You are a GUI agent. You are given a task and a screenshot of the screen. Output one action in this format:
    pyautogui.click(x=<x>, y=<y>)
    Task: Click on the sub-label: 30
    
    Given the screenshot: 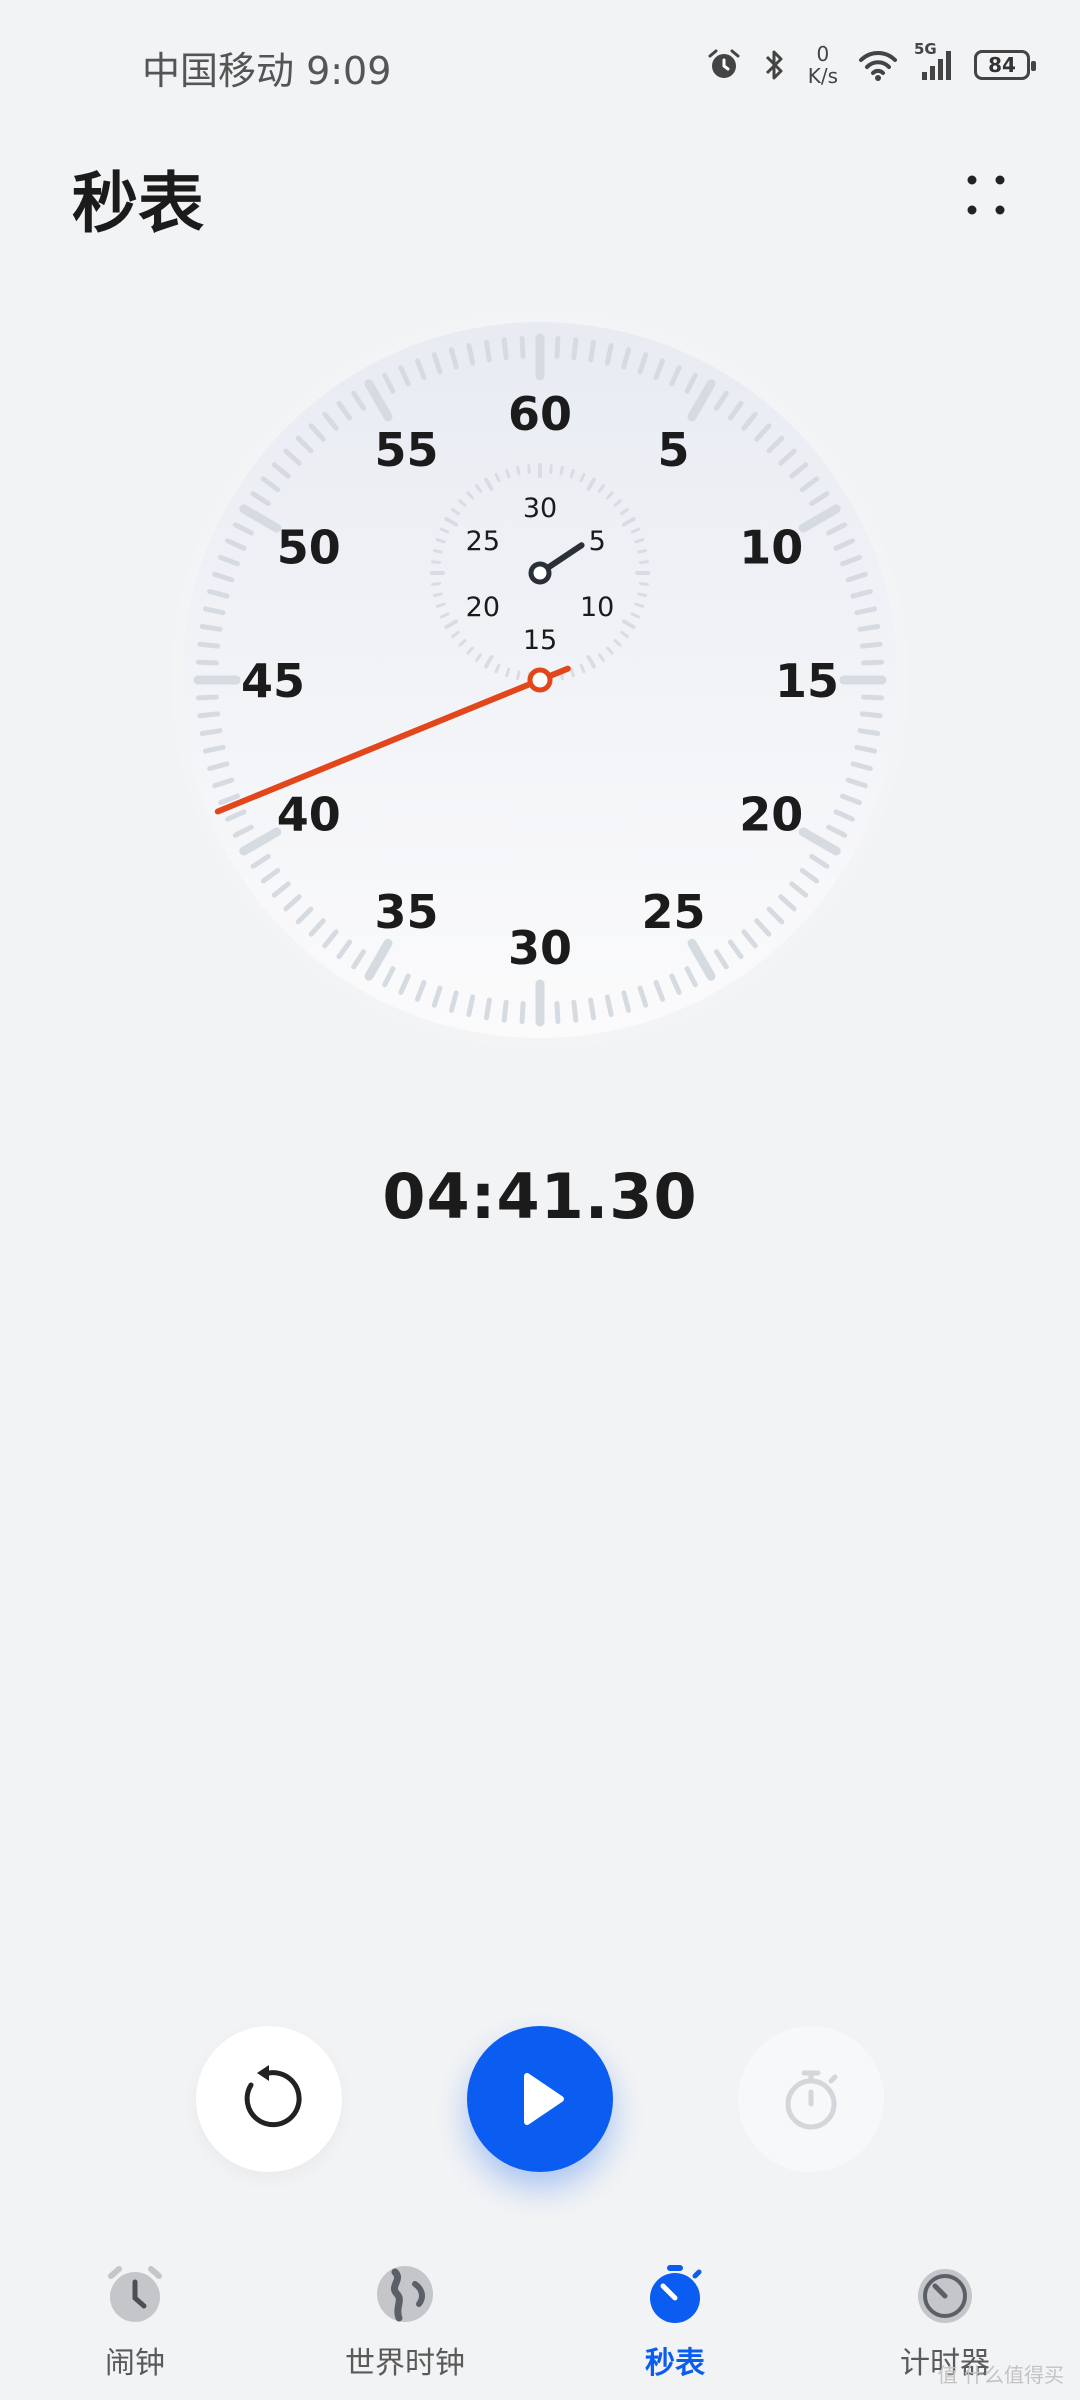 What is the action you would take?
    pyautogui.click(x=540, y=508)
    